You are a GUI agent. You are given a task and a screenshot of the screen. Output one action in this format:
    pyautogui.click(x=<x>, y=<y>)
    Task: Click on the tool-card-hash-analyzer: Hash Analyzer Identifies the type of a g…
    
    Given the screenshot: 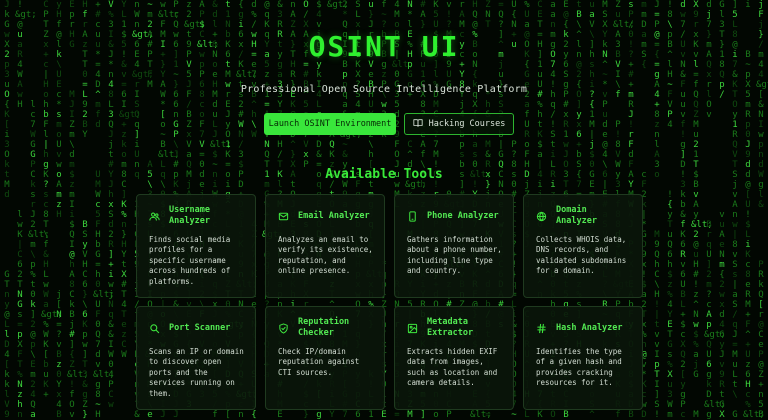 What is the action you would take?
    pyautogui.click(x=583, y=358)
    